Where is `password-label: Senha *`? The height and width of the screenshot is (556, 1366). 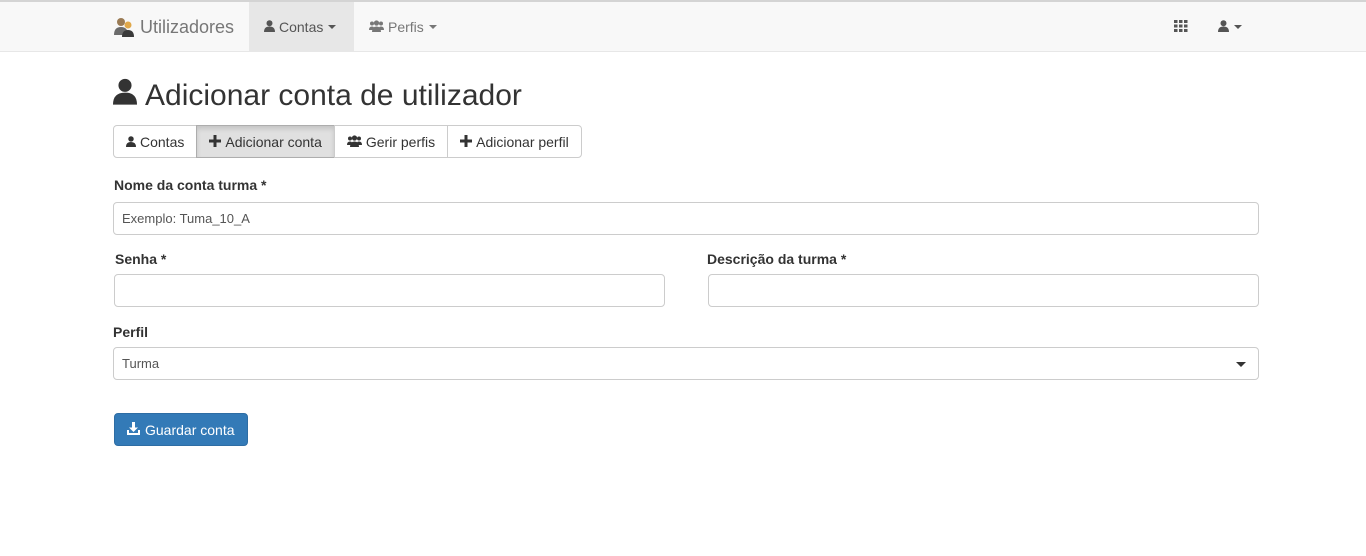
password-label: Senha * is located at coordinates (141, 259).